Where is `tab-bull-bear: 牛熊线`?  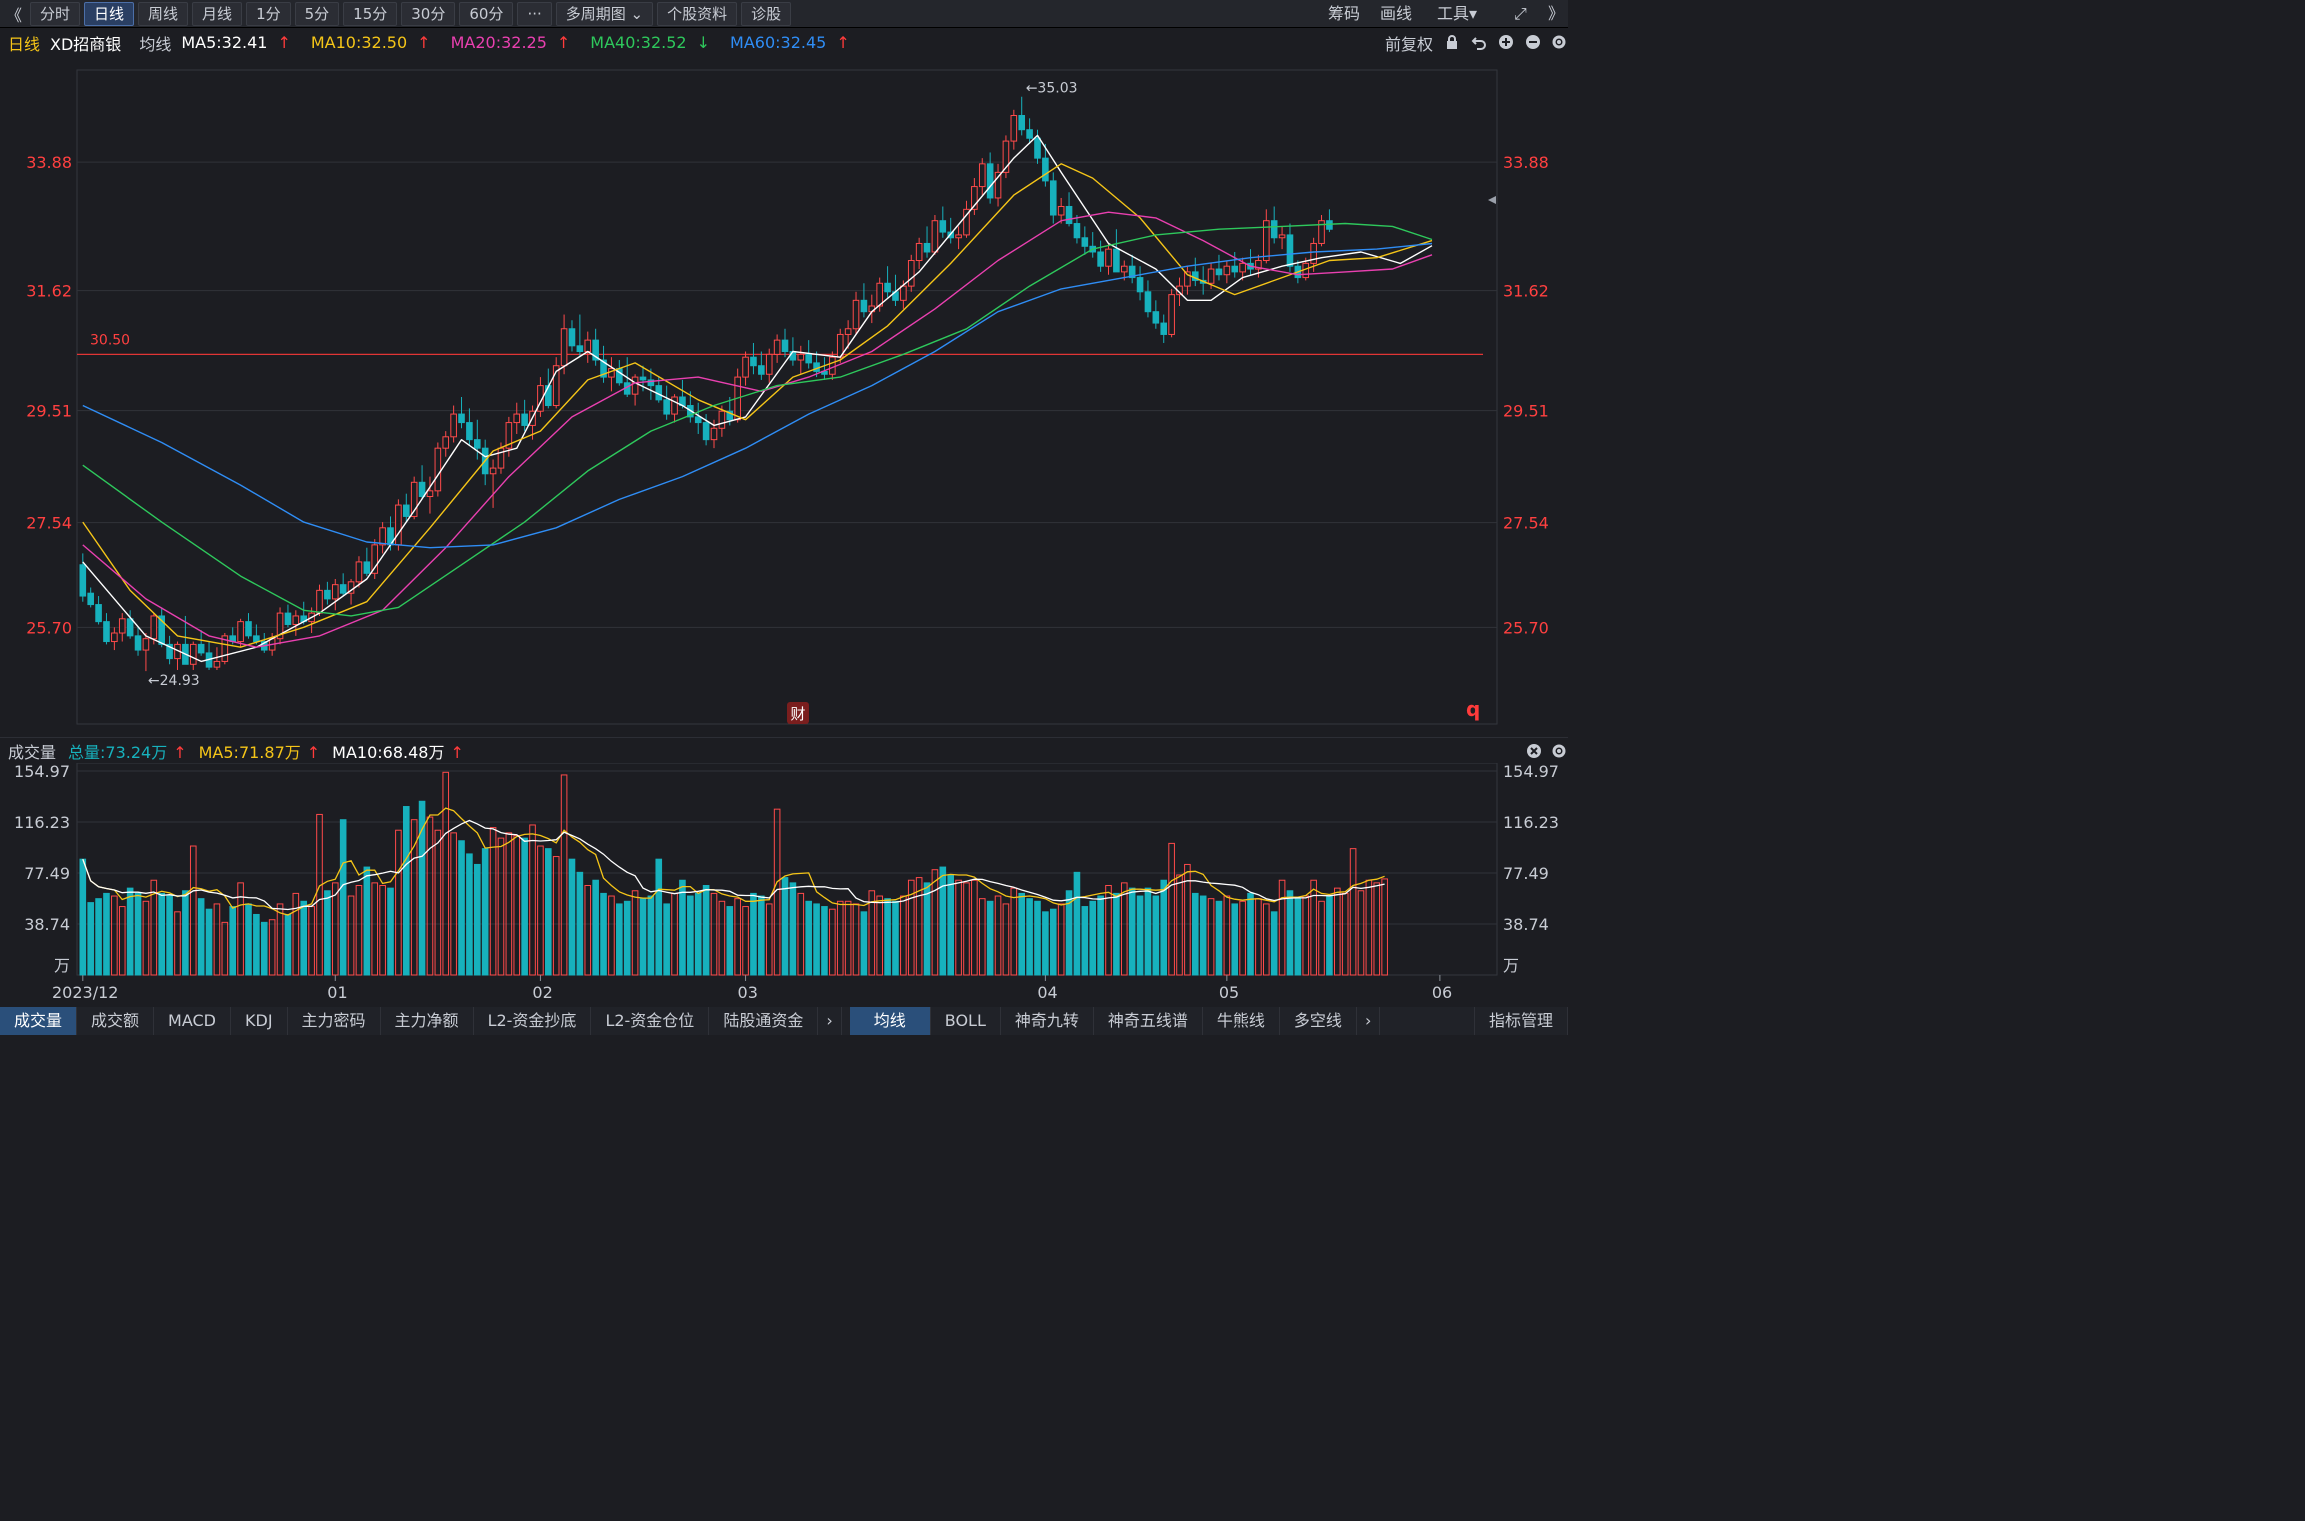
tab-bull-bear: 牛熊线 is located at coordinates (1241, 1021).